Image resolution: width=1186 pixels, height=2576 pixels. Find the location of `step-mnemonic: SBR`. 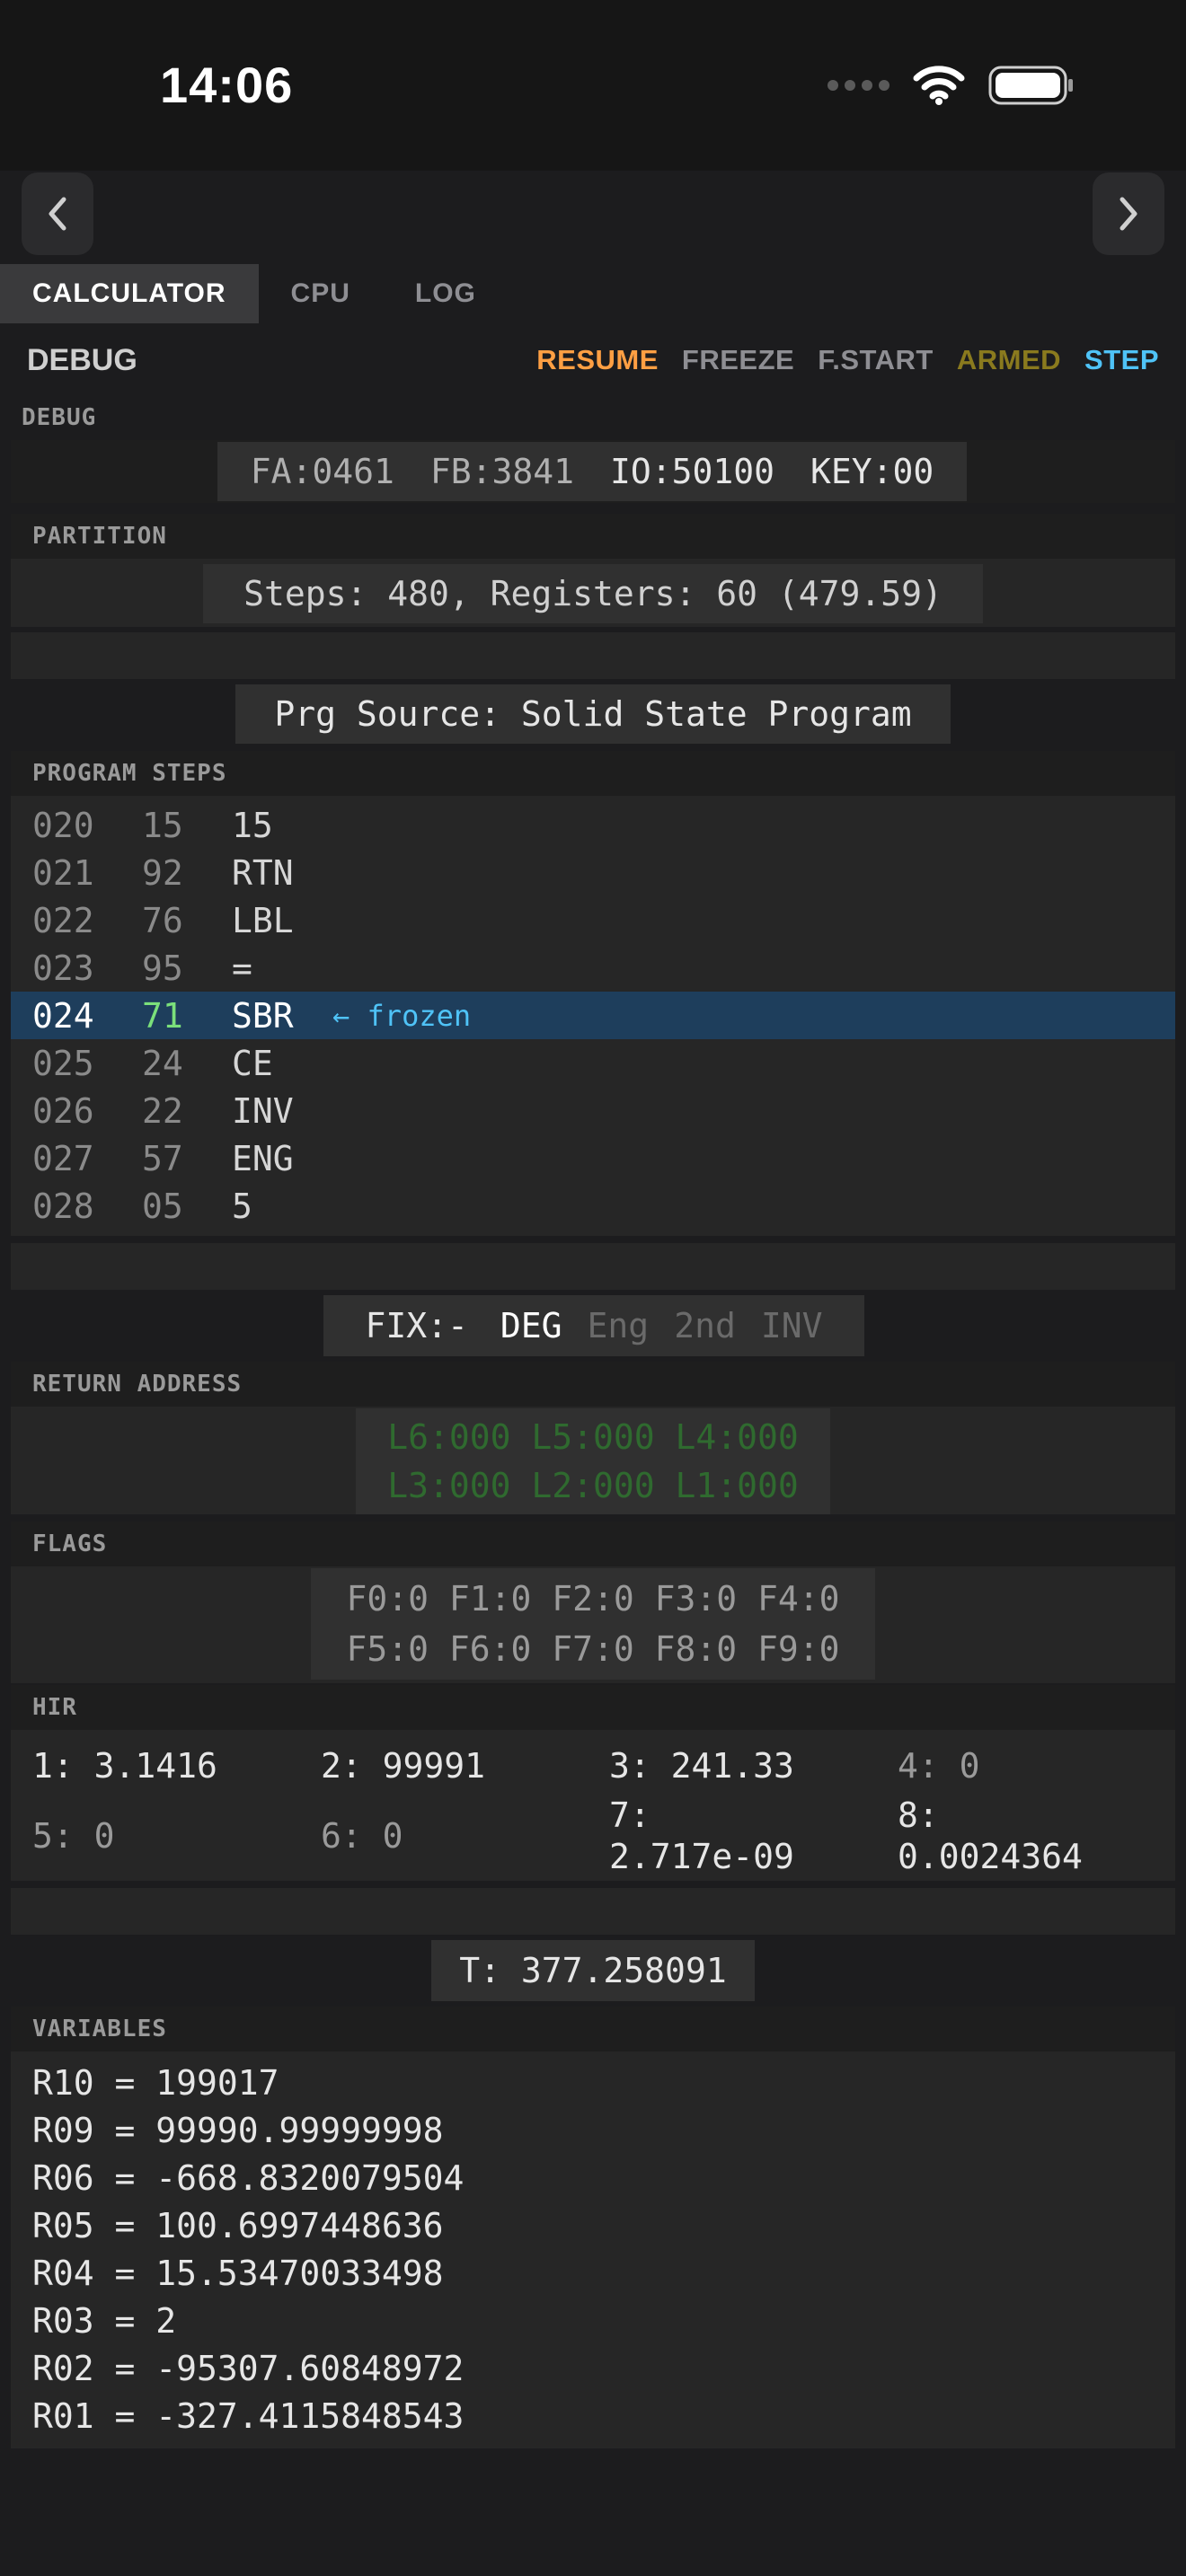

step-mnemonic: SBR is located at coordinates (263, 1015).